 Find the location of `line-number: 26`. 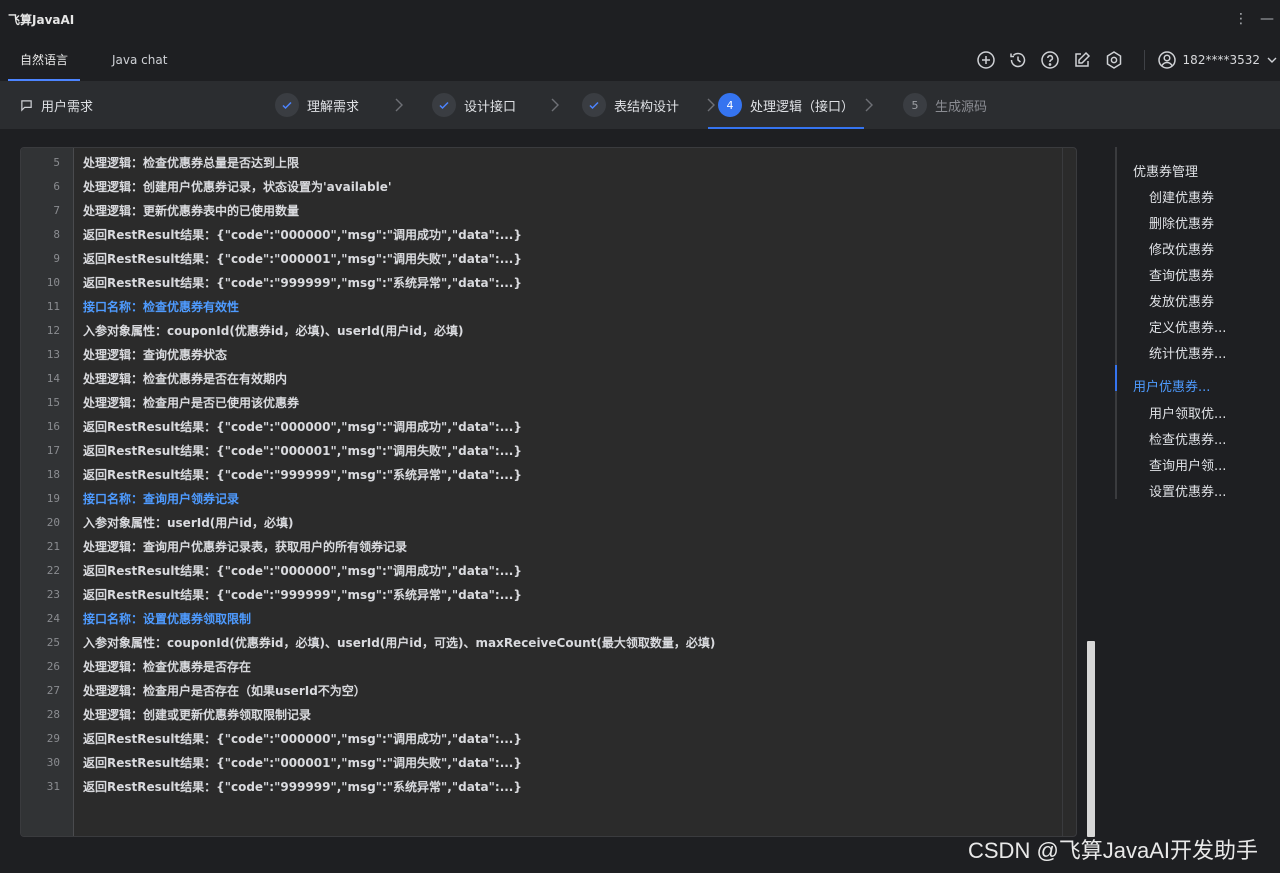

line-number: 26 is located at coordinates (53, 666).